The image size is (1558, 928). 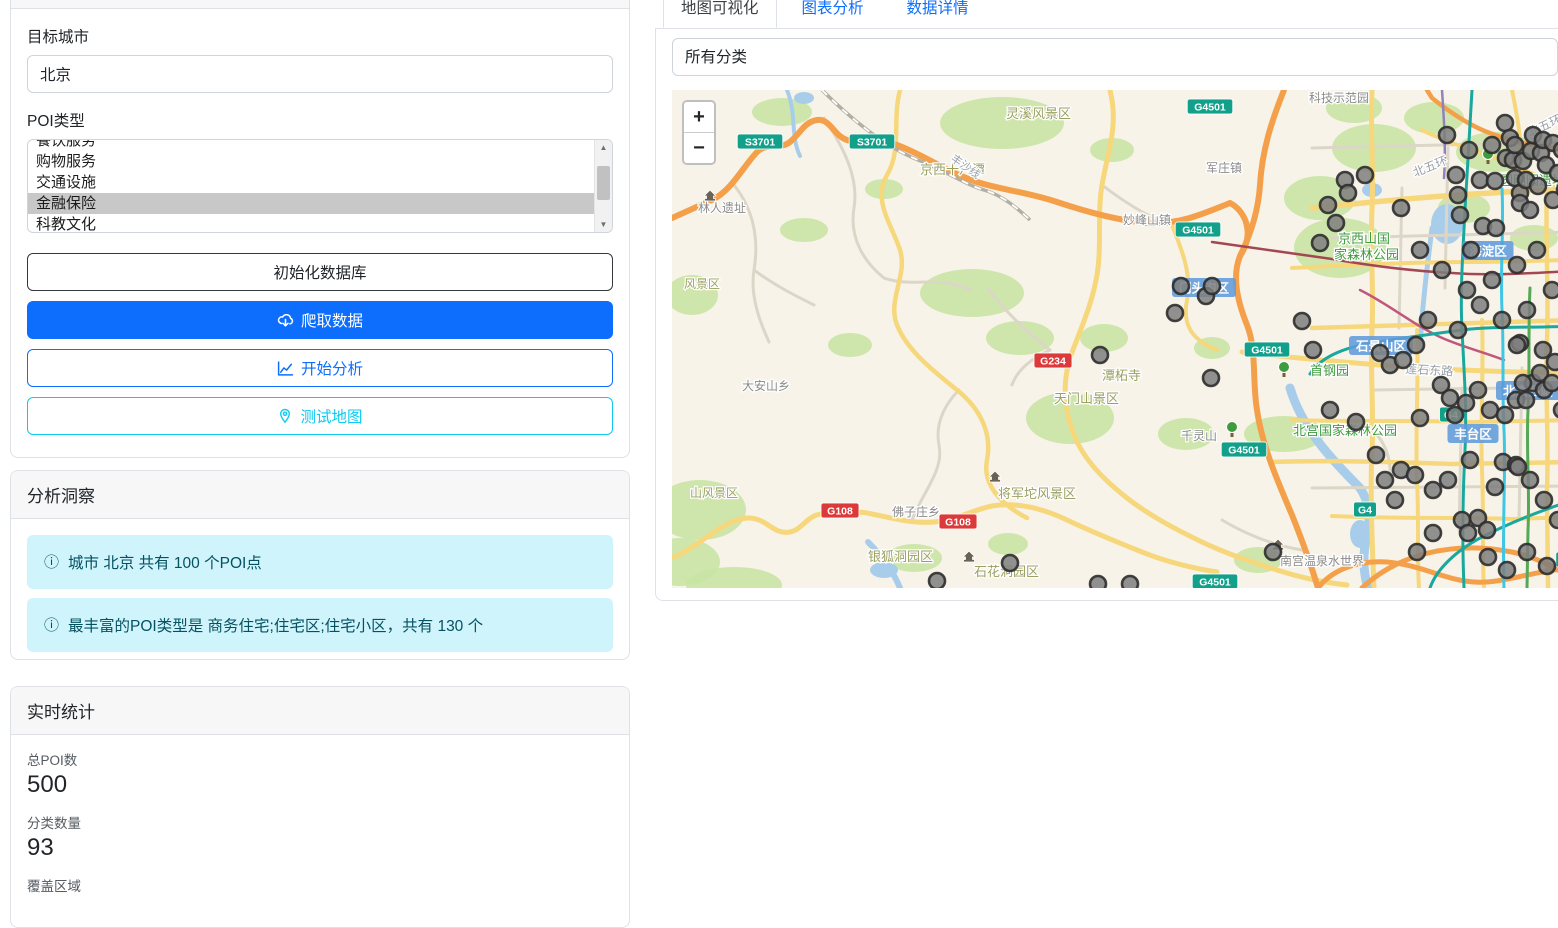 What do you see at coordinates (766, 385) in the screenshot?
I see `svg-text: 大安山乡` at bounding box center [766, 385].